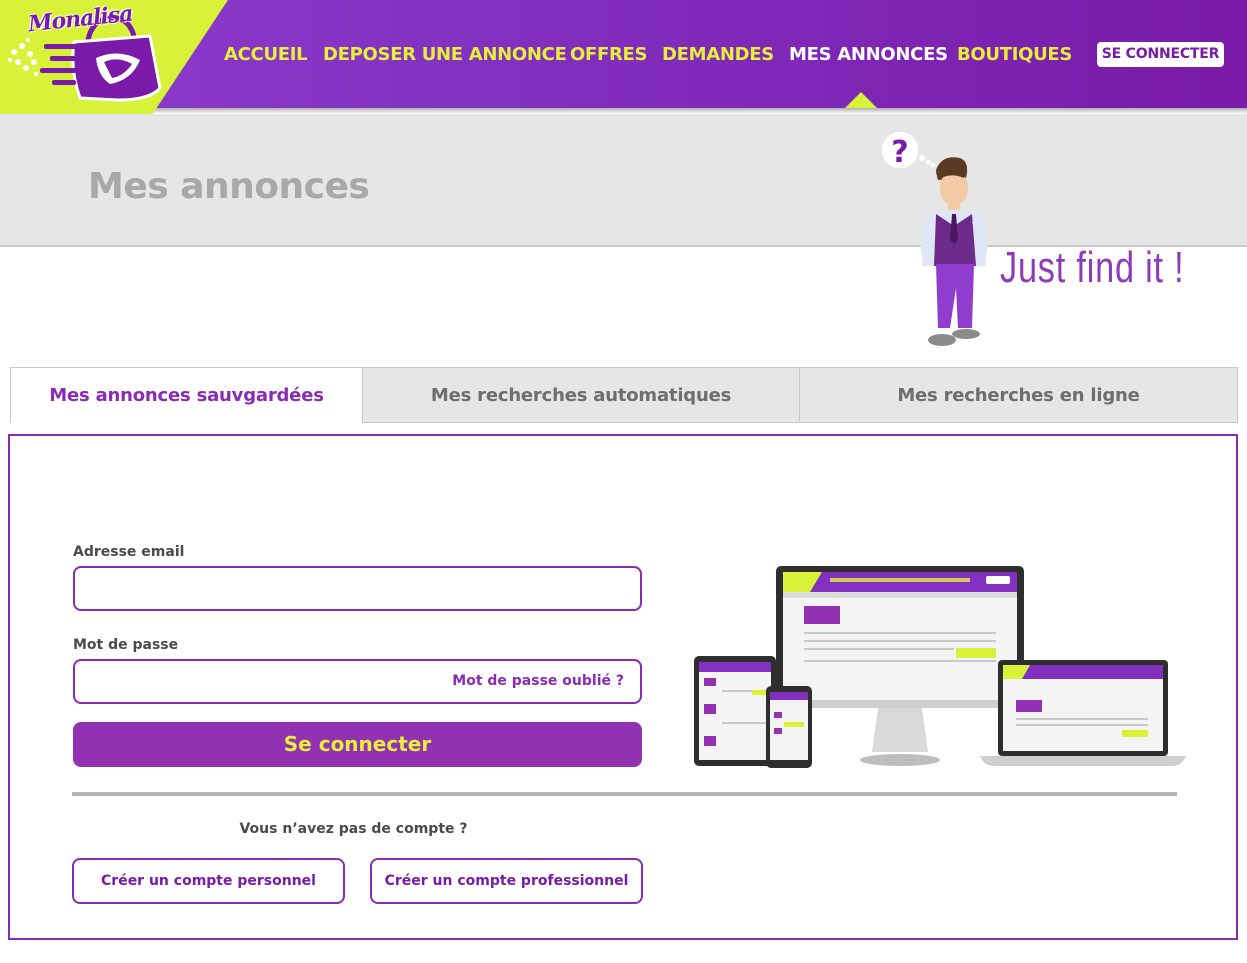  Describe the element at coordinates (609, 54) in the screenshot. I see `nav-offres: OFFRES` at that location.